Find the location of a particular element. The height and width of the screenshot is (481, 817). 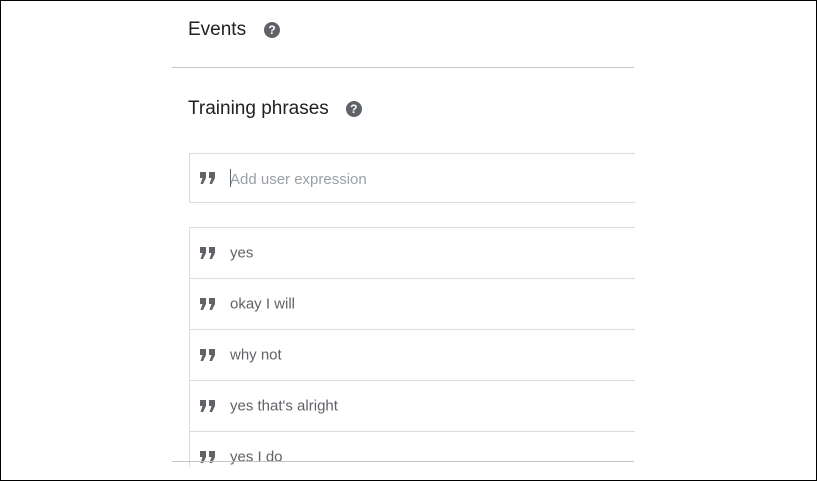

training-phrase-text: yes I do is located at coordinates (256, 457).